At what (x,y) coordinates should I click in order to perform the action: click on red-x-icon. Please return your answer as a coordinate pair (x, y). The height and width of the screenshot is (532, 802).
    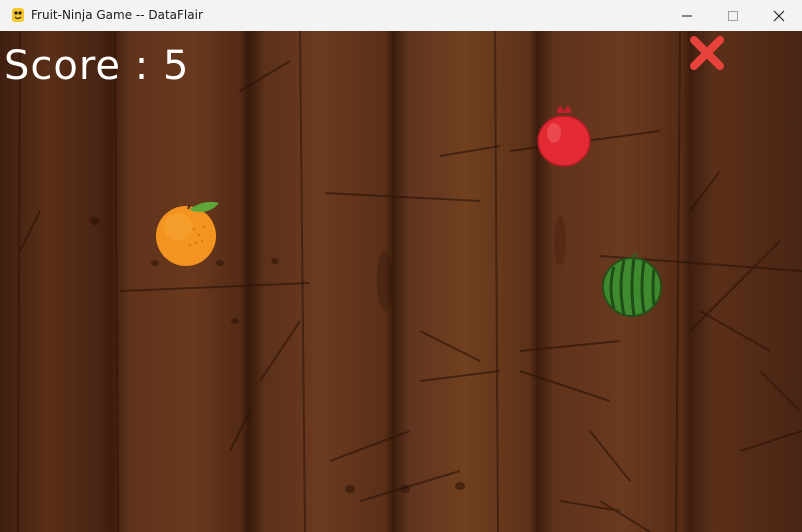
    Looking at the image, I should click on (707, 53).